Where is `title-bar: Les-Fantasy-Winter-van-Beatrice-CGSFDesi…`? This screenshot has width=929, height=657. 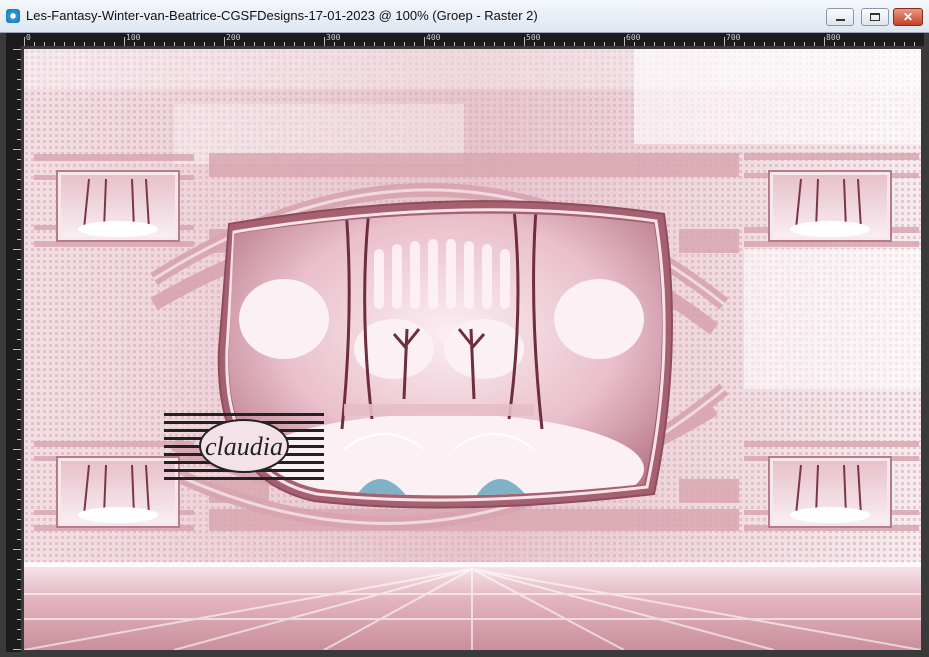
title-bar: Les-Fantasy-Winter-van-Beatrice-CGSFDesi… is located at coordinates (464, 16).